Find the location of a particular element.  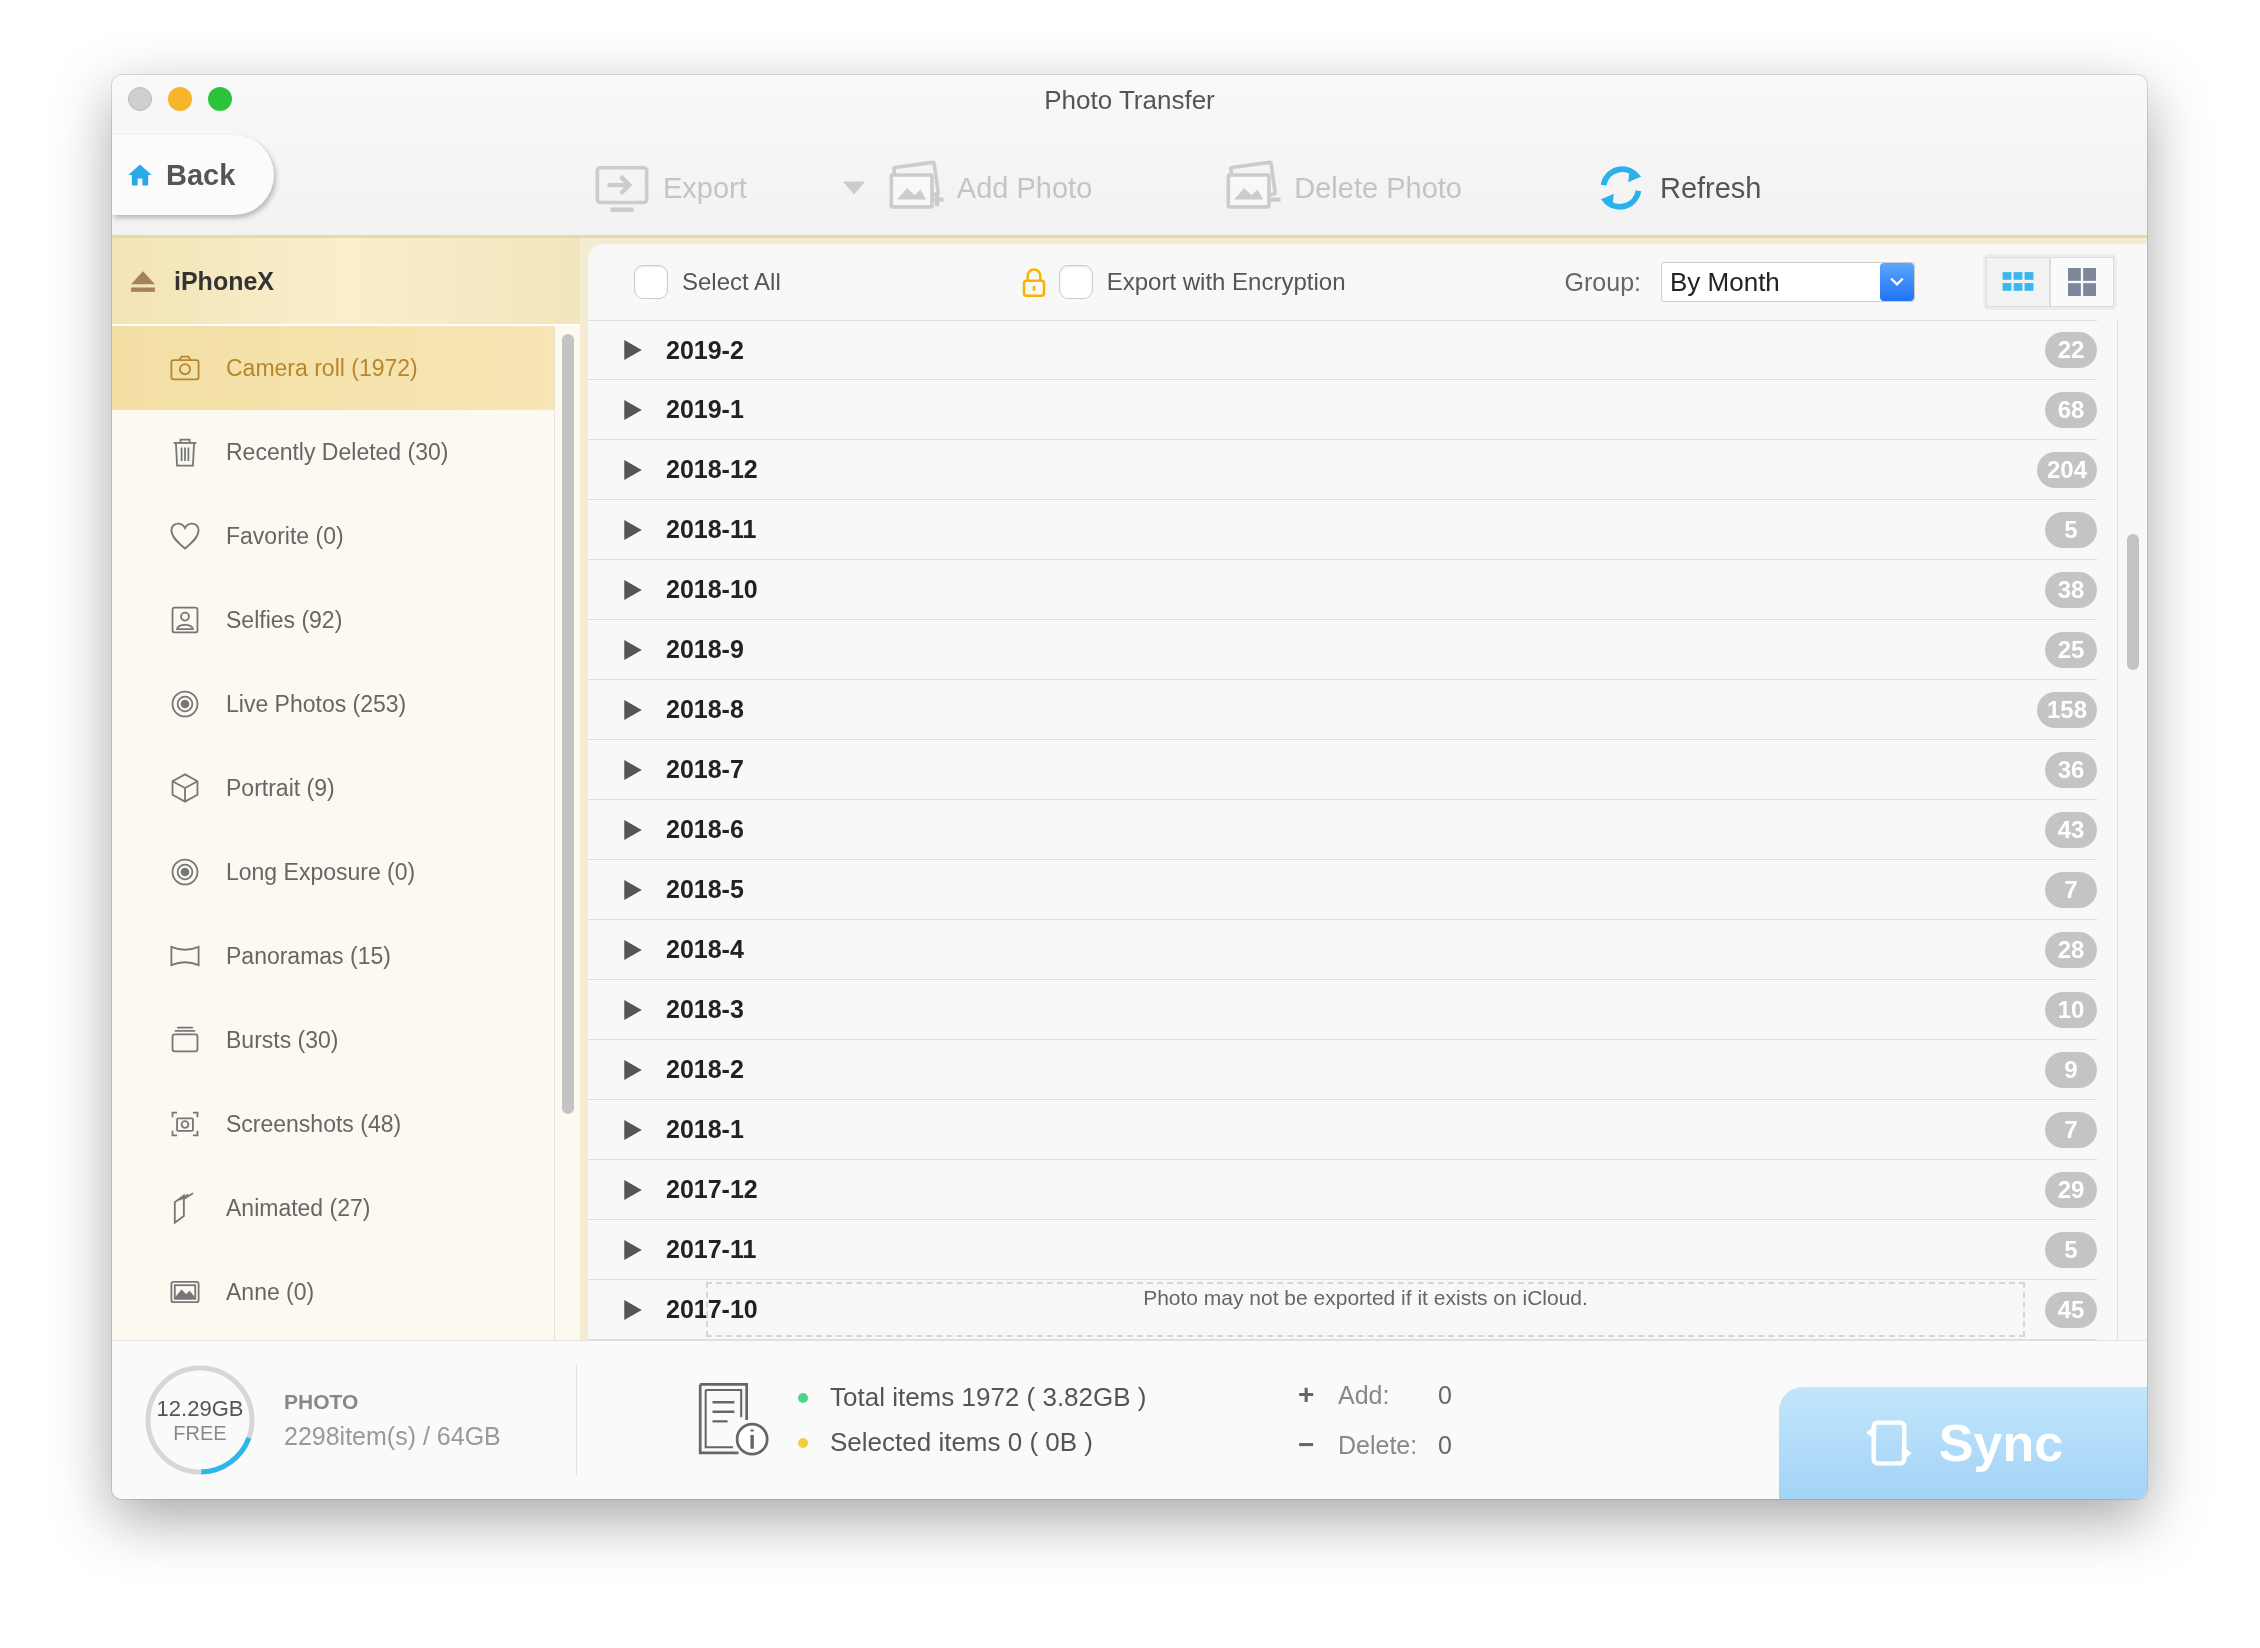

month-label: 2018-10 is located at coordinates (712, 589).